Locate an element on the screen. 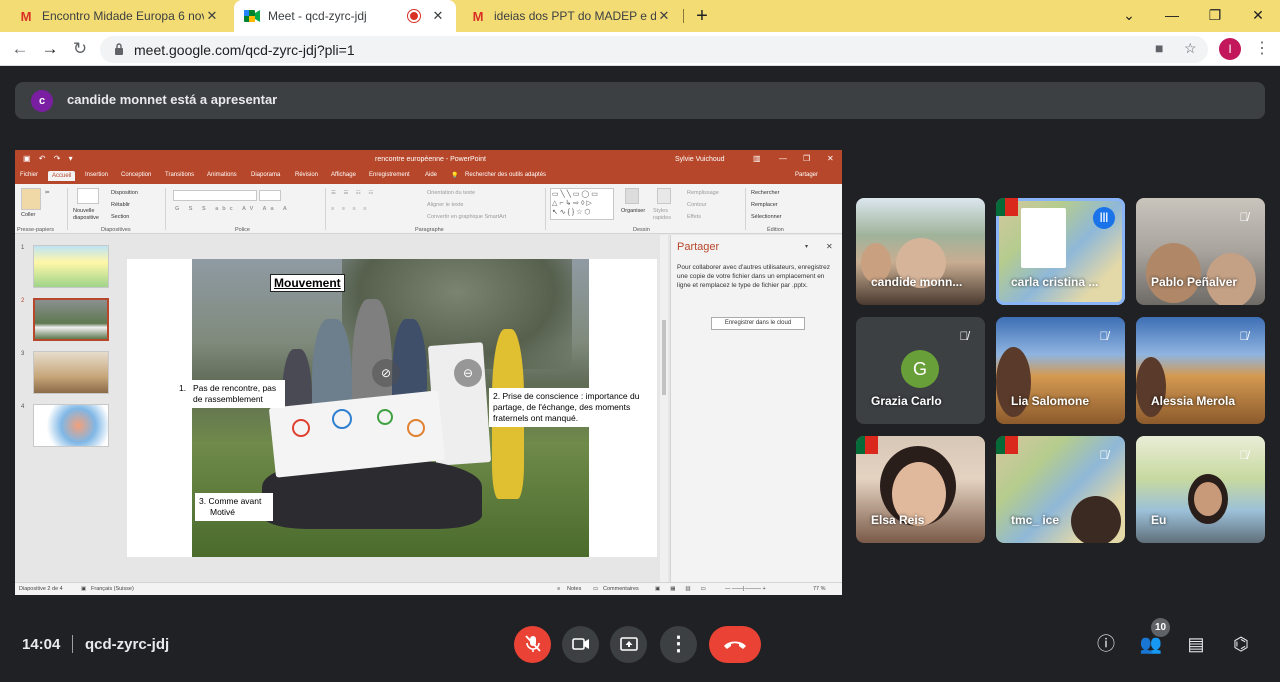 The height and width of the screenshot is (682, 1280). bookmark-star-icon: ☆ is located at coordinates (1190, 48).